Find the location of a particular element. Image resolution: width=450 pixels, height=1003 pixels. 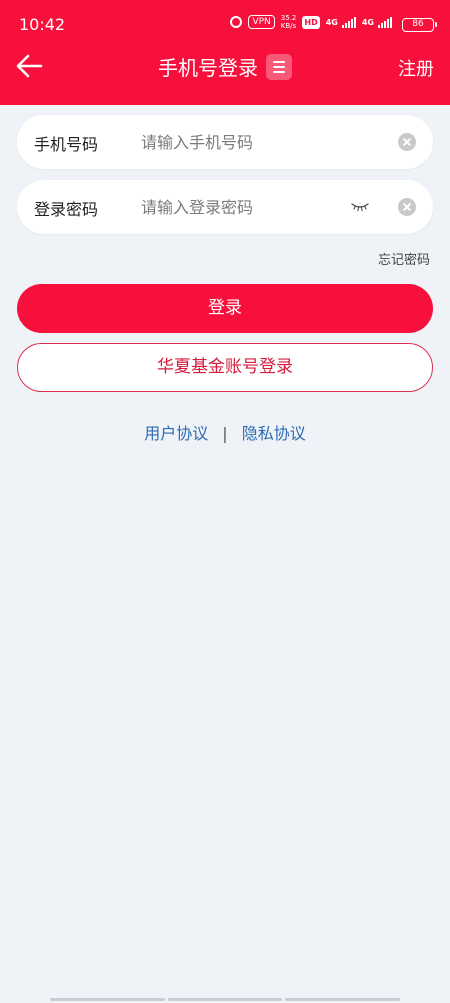

menu-icon is located at coordinates (279, 66).